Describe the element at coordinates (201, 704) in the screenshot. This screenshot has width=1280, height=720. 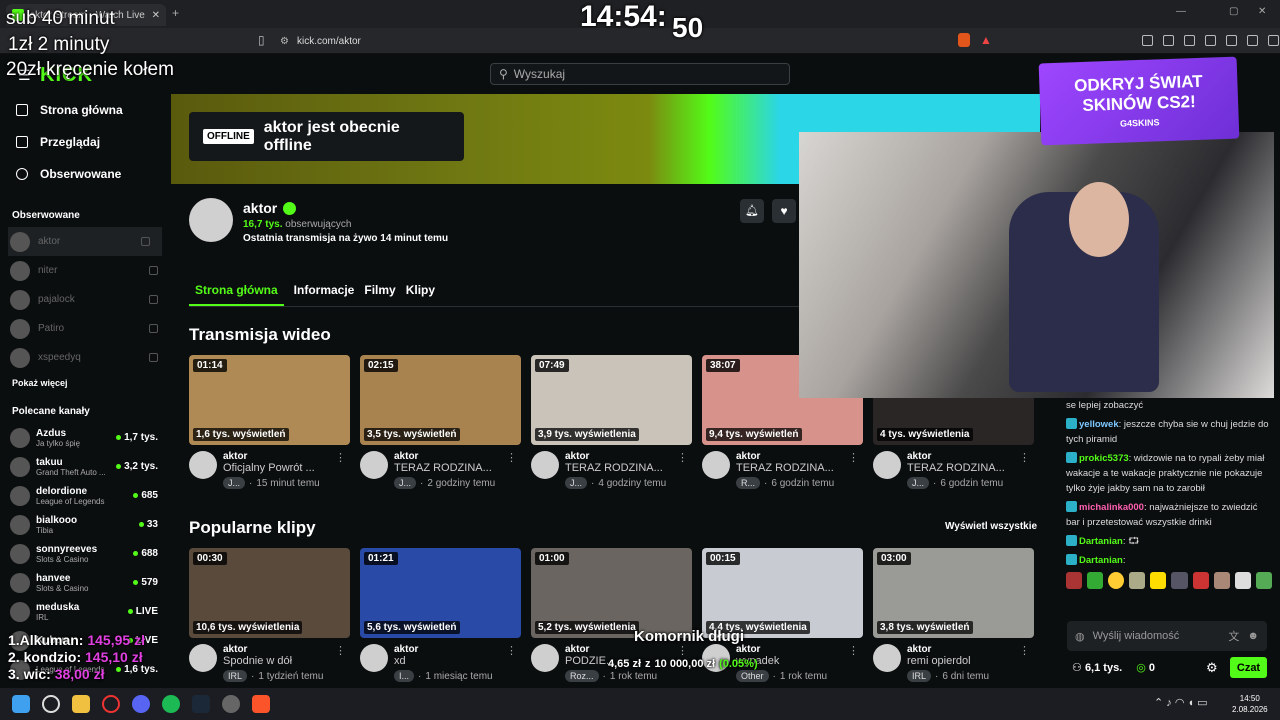
I see `steam-icon` at that location.